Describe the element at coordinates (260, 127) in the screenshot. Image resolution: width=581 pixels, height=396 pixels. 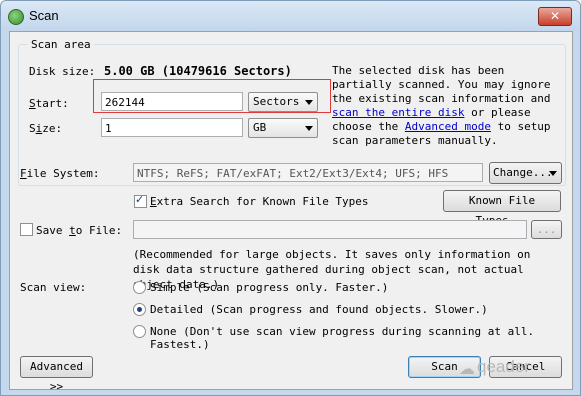
I see `size-unit-value: GB` at that location.